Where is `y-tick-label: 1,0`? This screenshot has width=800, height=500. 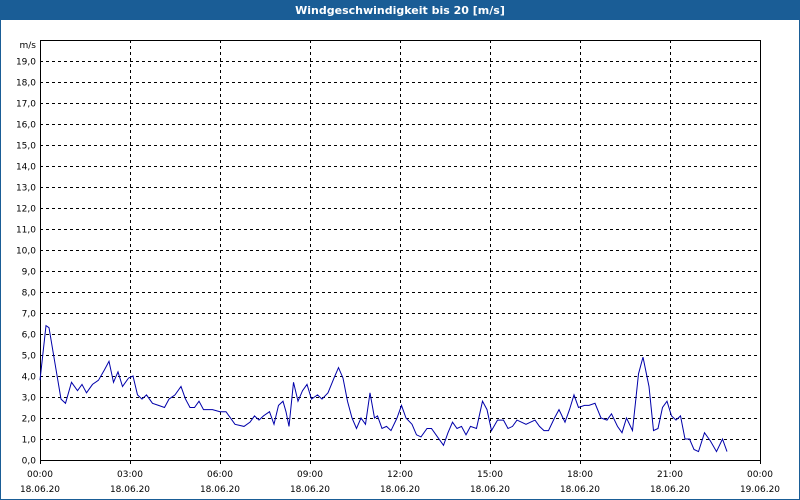 y-tick-label: 1,0 is located at coordinates (29, 441).